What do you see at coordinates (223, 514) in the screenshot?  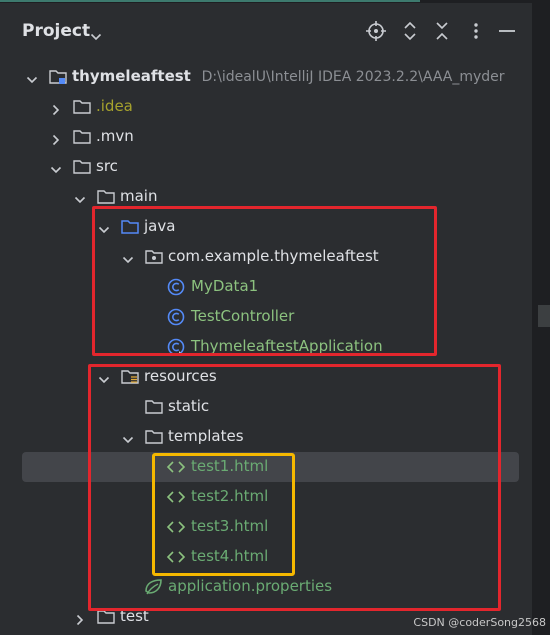 I see `templates-highlight-box` at bounding box center [223, 514].